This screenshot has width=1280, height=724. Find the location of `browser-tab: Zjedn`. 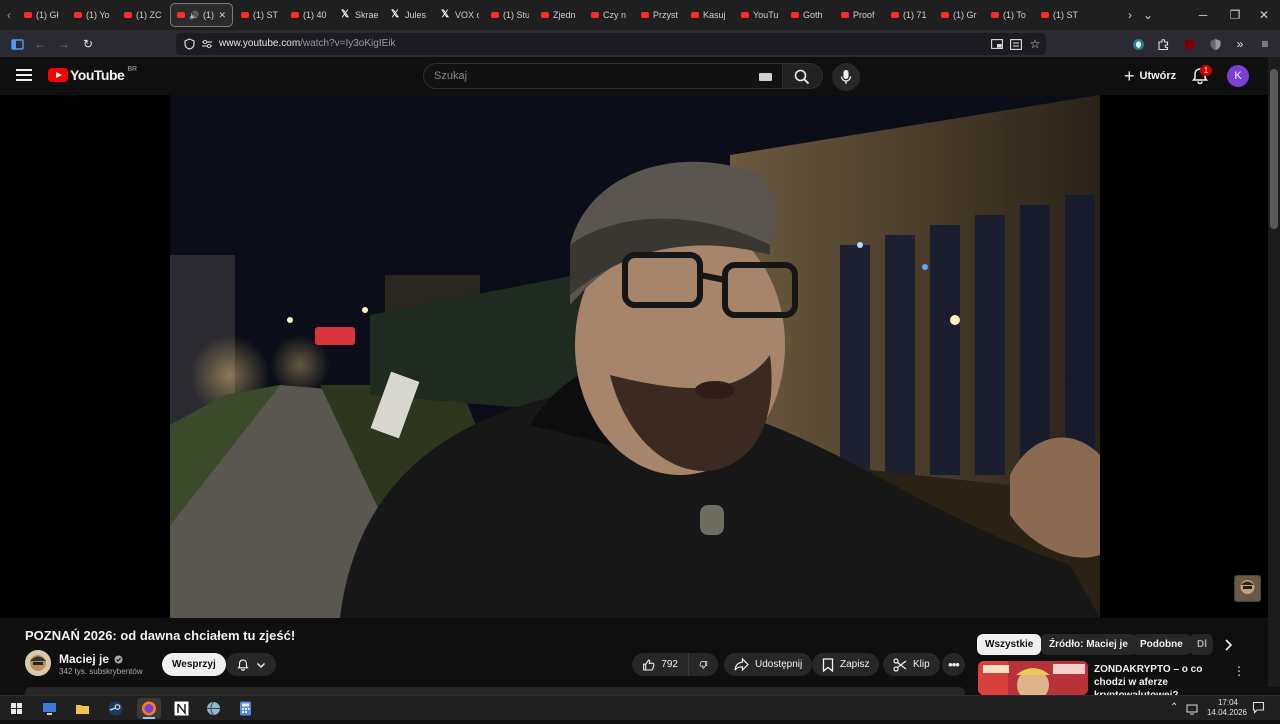

browser-tab: Zjedn is located at coordinates (560, 15).